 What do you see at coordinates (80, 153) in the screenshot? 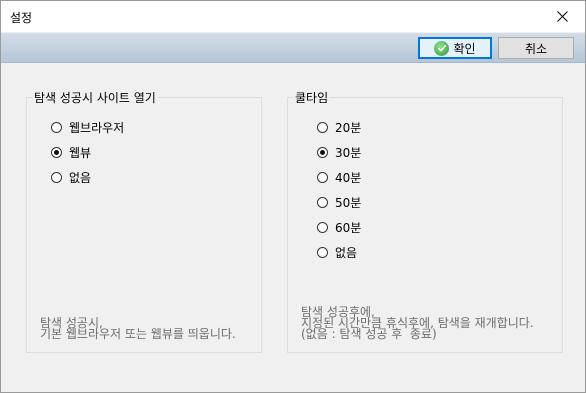
I see `radio-label: 웹뷰` at bounding box center [80, 153].